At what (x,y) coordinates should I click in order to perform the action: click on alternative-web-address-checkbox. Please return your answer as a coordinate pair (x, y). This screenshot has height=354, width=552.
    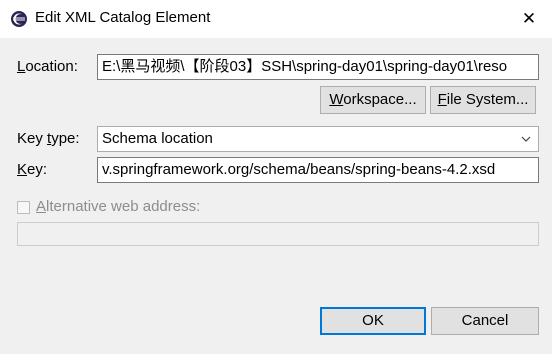
    Looking at the image, I should click on (23, 207).